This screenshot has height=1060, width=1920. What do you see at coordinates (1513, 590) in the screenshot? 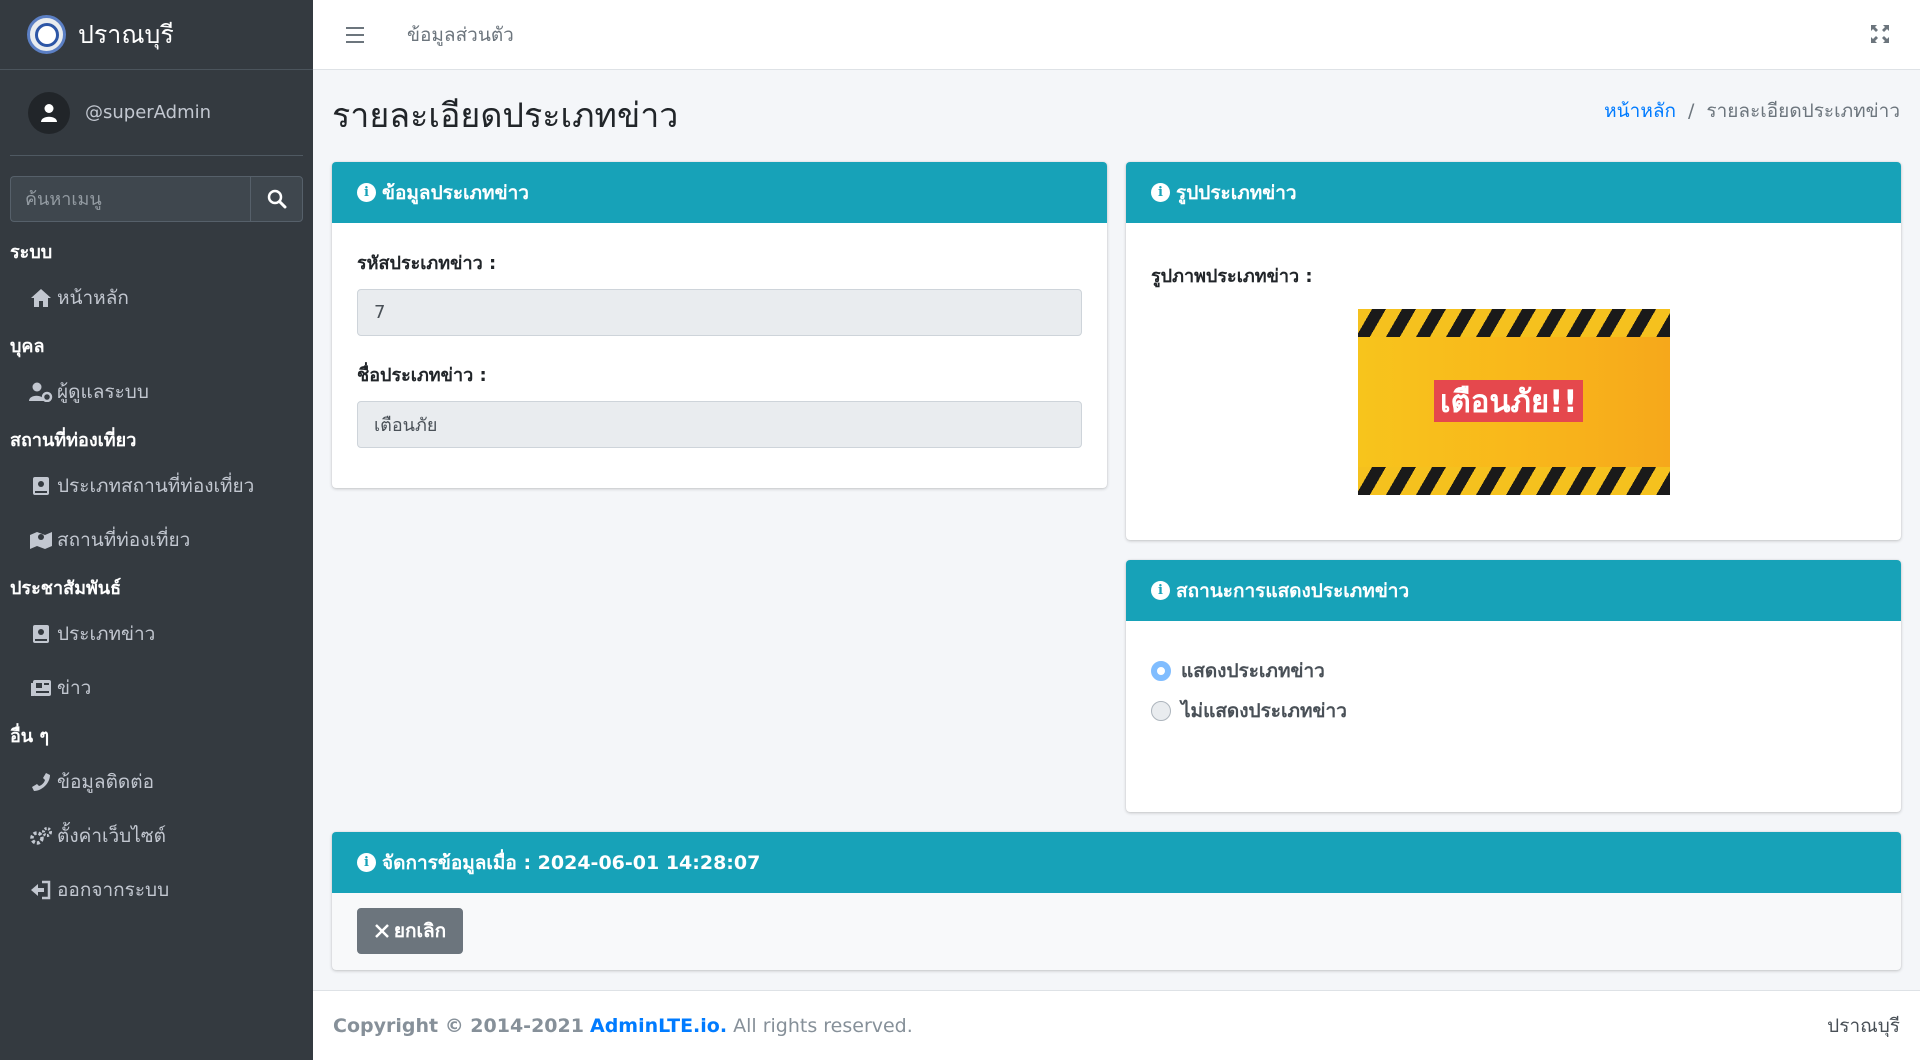
I see `card-header: i สถานะการแสดงประเภทข่าว` at bounding box center [1513, 590].